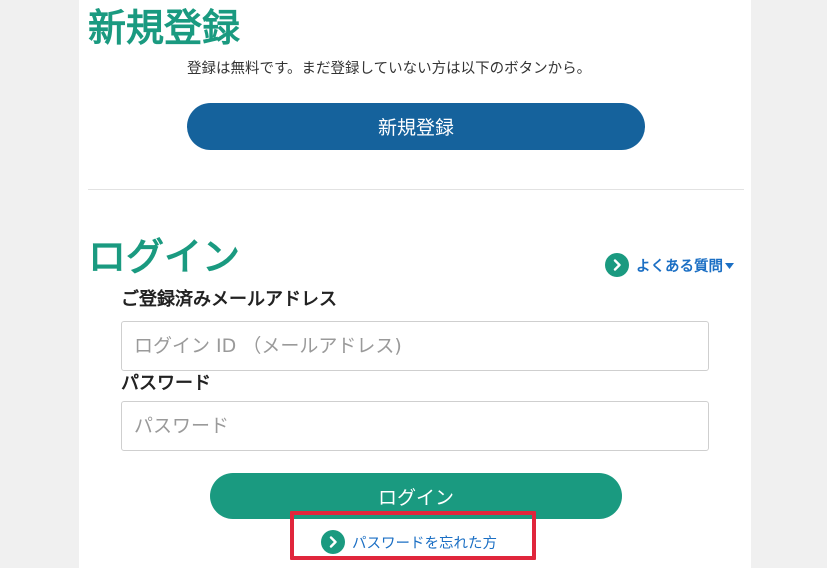  I want to click on faq-link: よくある質問, so click(669, 265).